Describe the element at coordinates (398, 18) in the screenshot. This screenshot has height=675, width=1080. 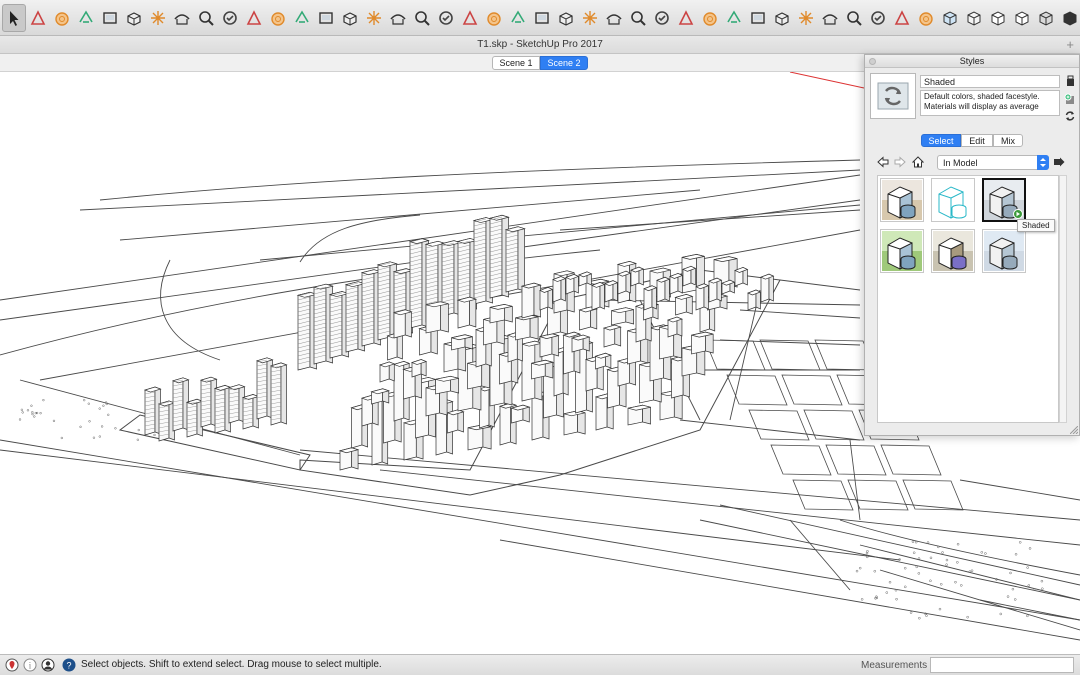
I see `tool-arc-button` at that location.